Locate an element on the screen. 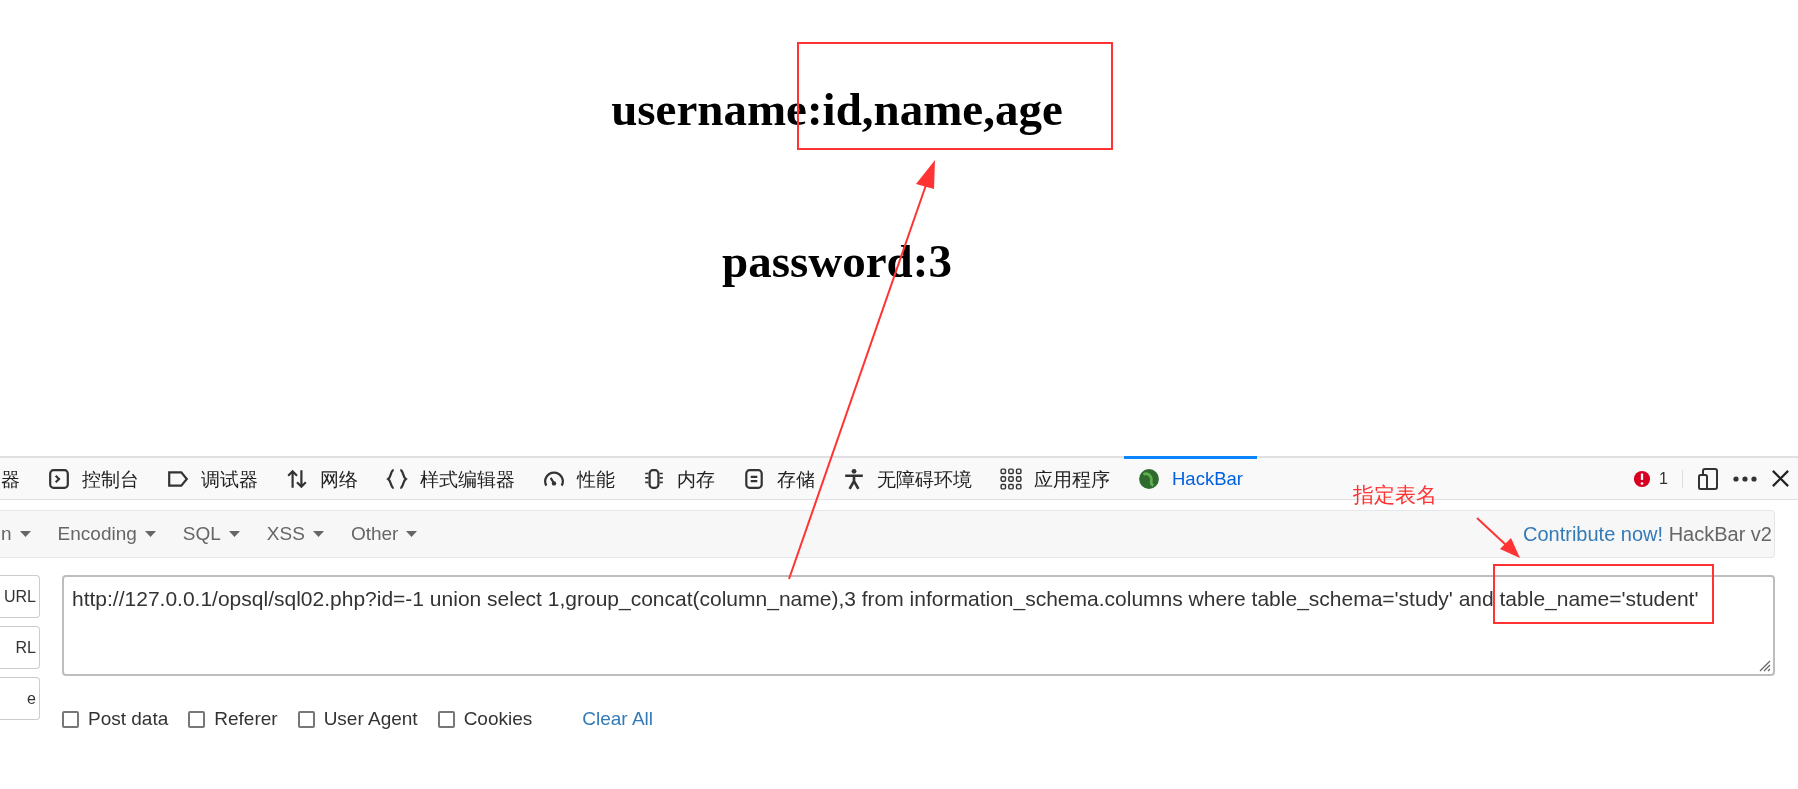  grid-icon is located at coordinates (1011, 479).